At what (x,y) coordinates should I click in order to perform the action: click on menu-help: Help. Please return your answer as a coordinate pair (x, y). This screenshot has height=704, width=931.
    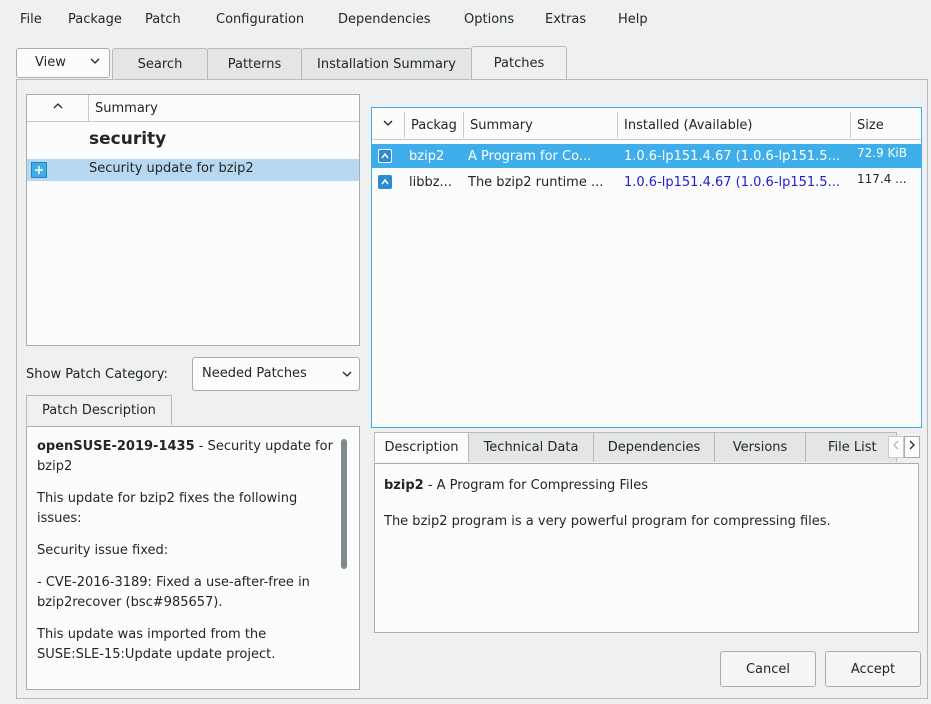
    Looking at the image, I should click on (633, 19).